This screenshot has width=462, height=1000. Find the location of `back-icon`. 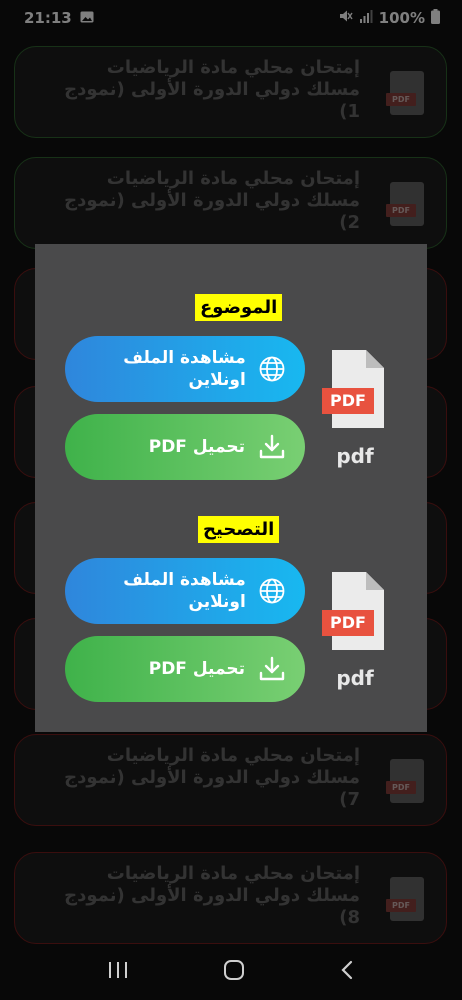

back-icon is located at coordinates (347, 972).